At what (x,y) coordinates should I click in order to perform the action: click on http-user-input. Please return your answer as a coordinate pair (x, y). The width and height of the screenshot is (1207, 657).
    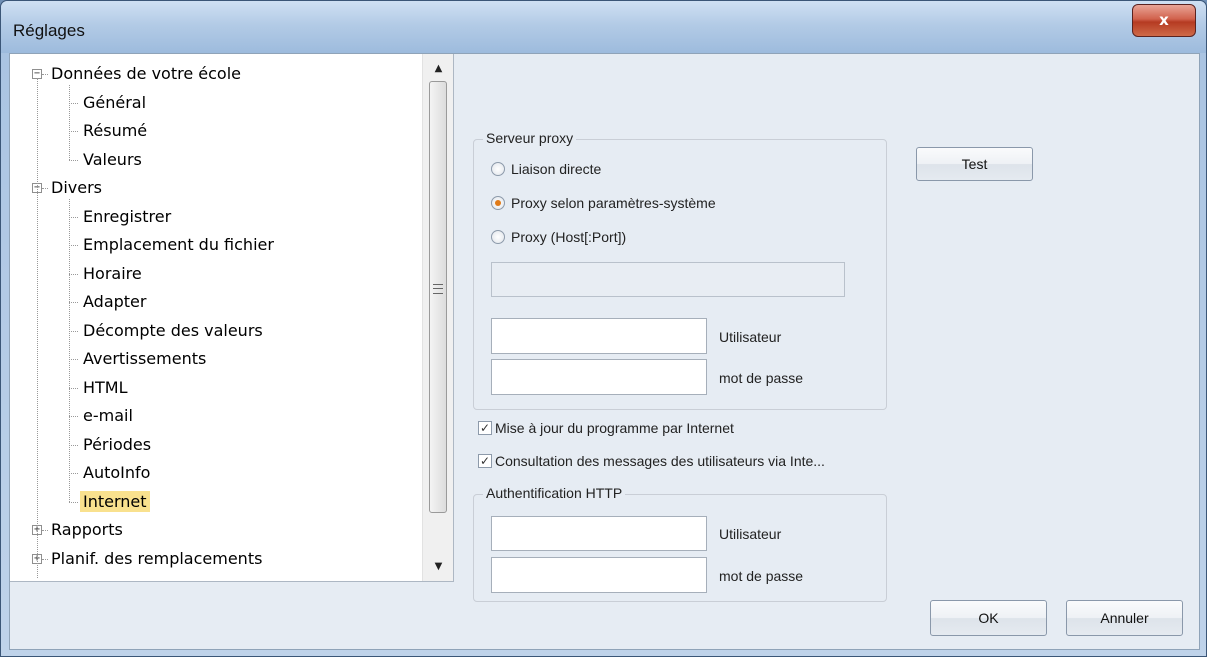
    Looking at the image, I should click on (599, 533).